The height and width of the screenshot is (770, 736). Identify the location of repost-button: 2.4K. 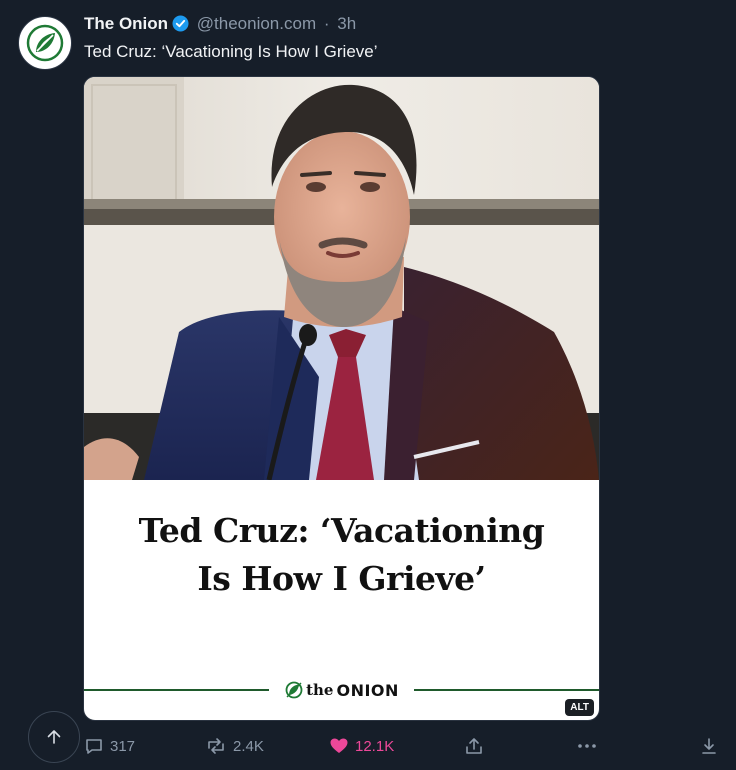
(234, 746).